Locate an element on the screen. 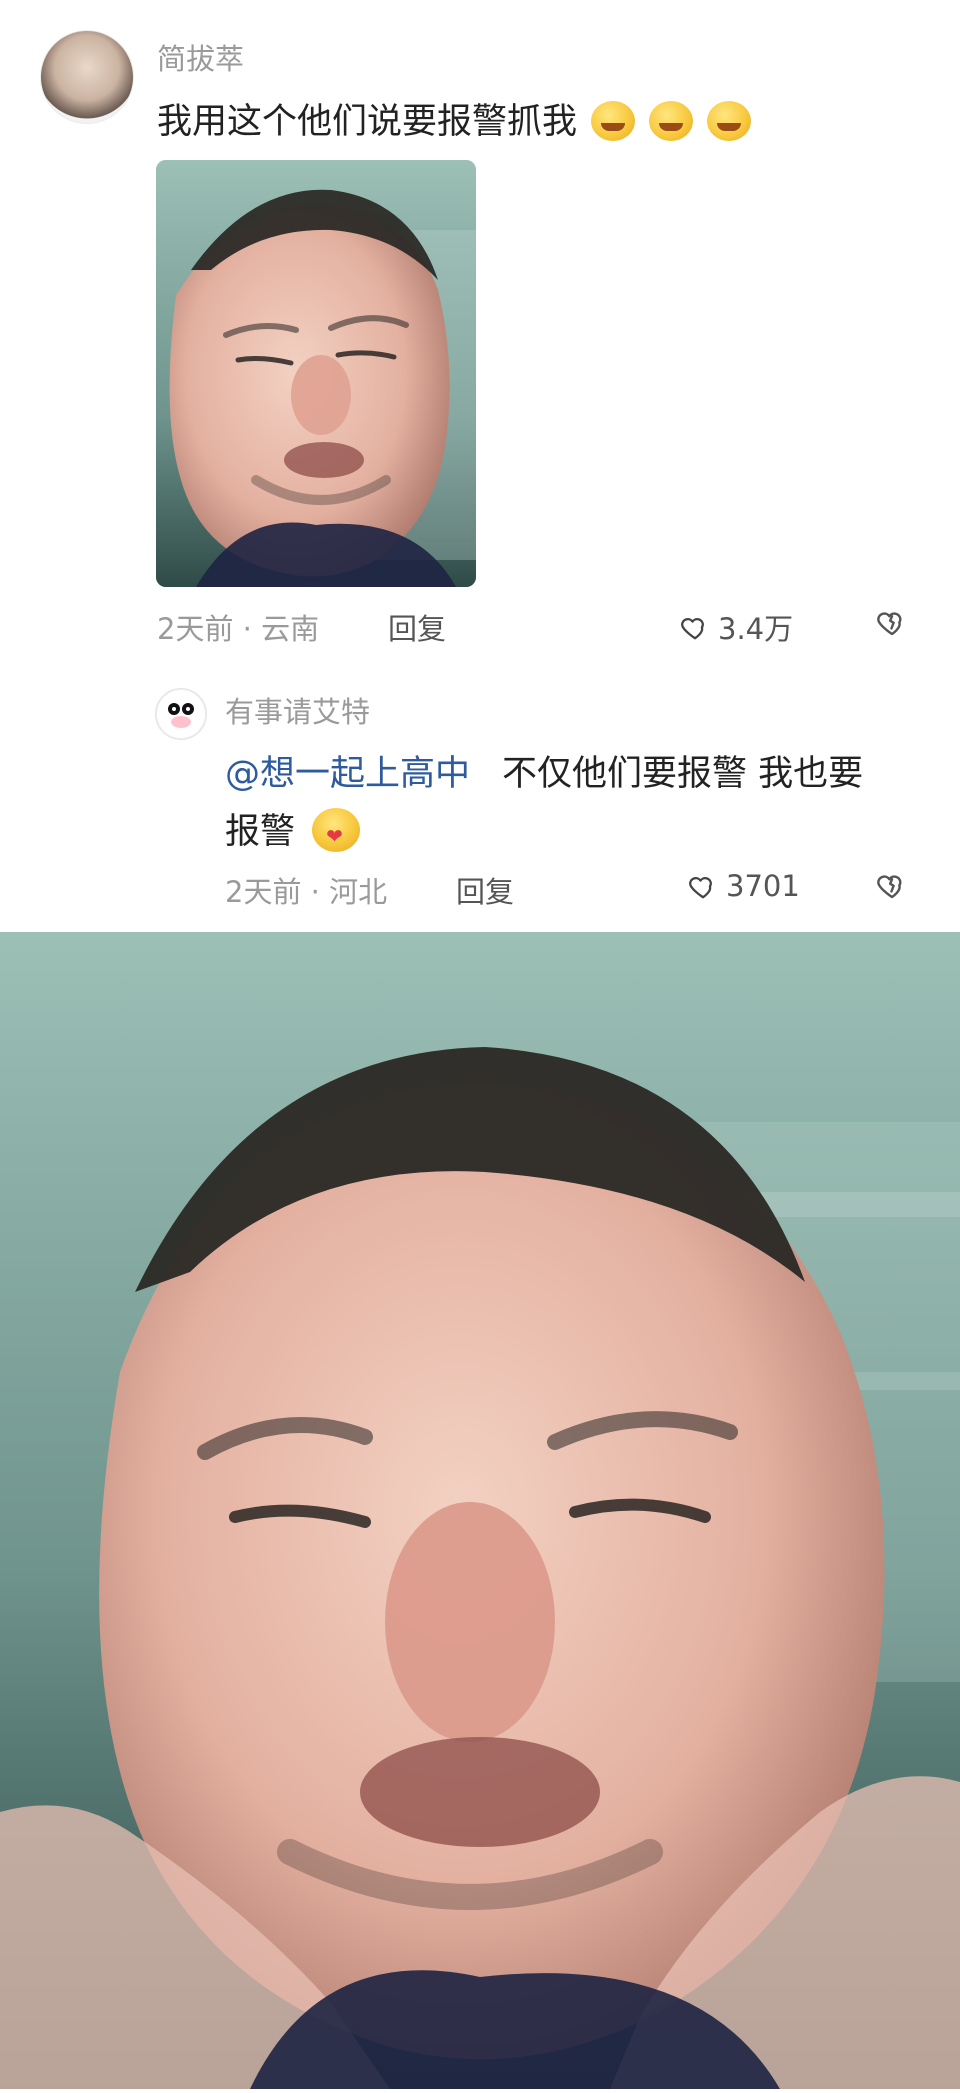 Image resolution: width=960 pixels, height=2093 pixels. comment-dislike-button is located at coordinates (892, 626).